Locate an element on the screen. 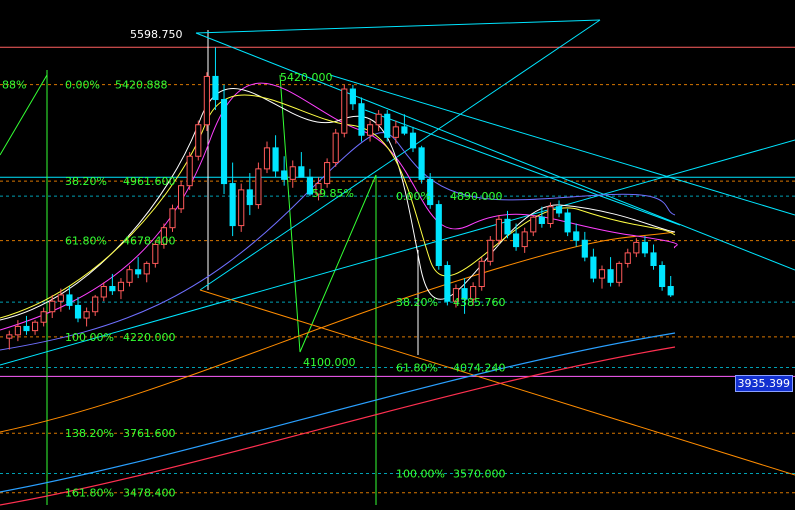  fib-right-price: 4074.240 is located at coordinates (479, 368).